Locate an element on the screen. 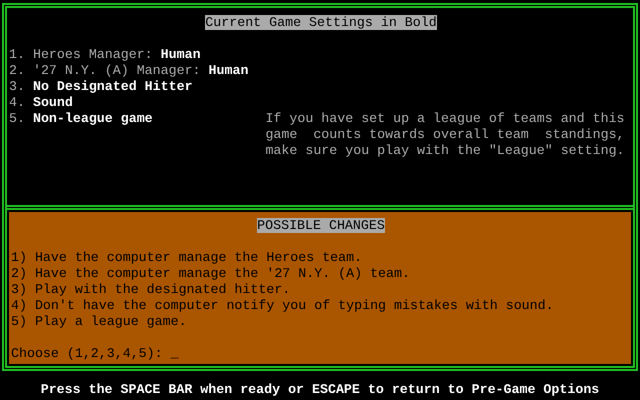 The image size is (640, 400). setting-label: Heroes Manager: is located at coordinates (92, 55).